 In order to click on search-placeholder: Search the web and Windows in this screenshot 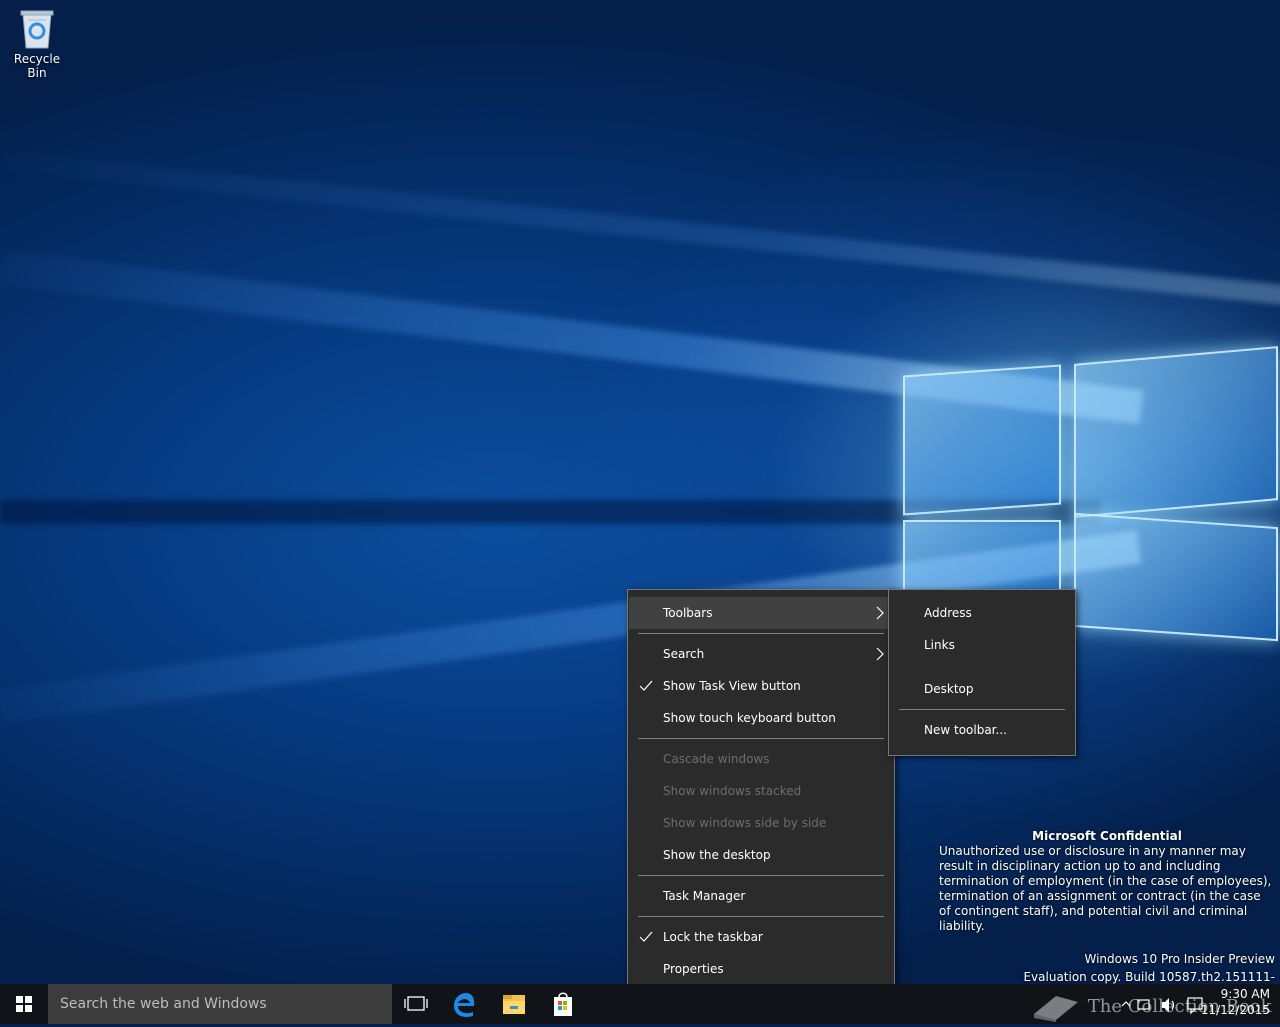, I will do `click(163, 1004)`.